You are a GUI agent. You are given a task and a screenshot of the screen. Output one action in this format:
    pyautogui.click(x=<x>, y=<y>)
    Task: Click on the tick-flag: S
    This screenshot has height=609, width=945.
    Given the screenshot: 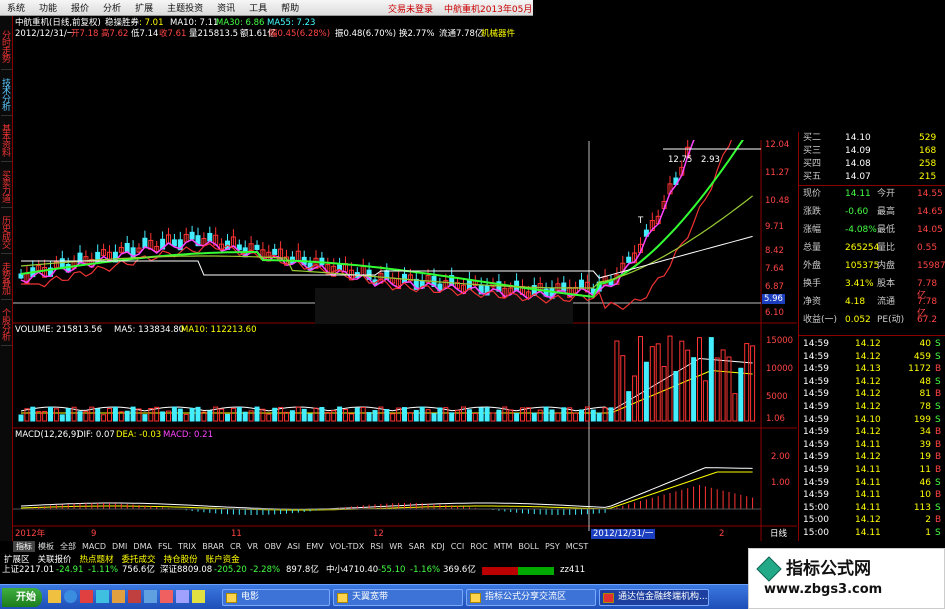 What is the action you would take?
    pyautogui.click(x=938, y=533)
    